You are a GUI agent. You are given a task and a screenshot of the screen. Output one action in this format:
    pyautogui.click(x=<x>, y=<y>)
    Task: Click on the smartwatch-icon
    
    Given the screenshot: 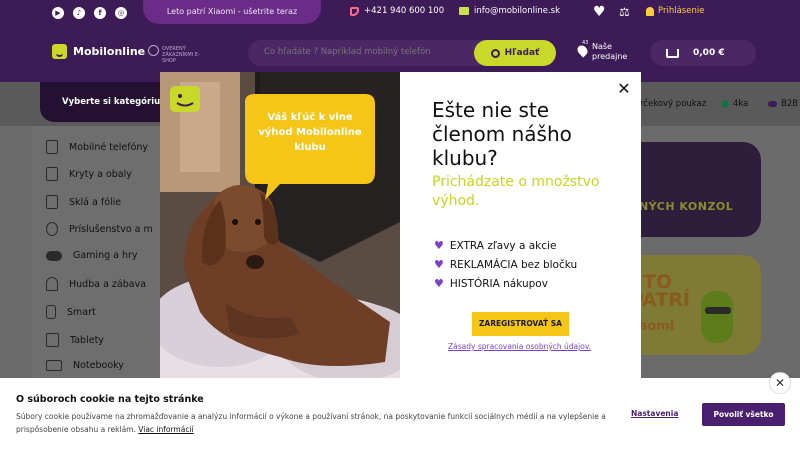 What is the action you would take?
    pyautogui.click(x=51, y=312)
    